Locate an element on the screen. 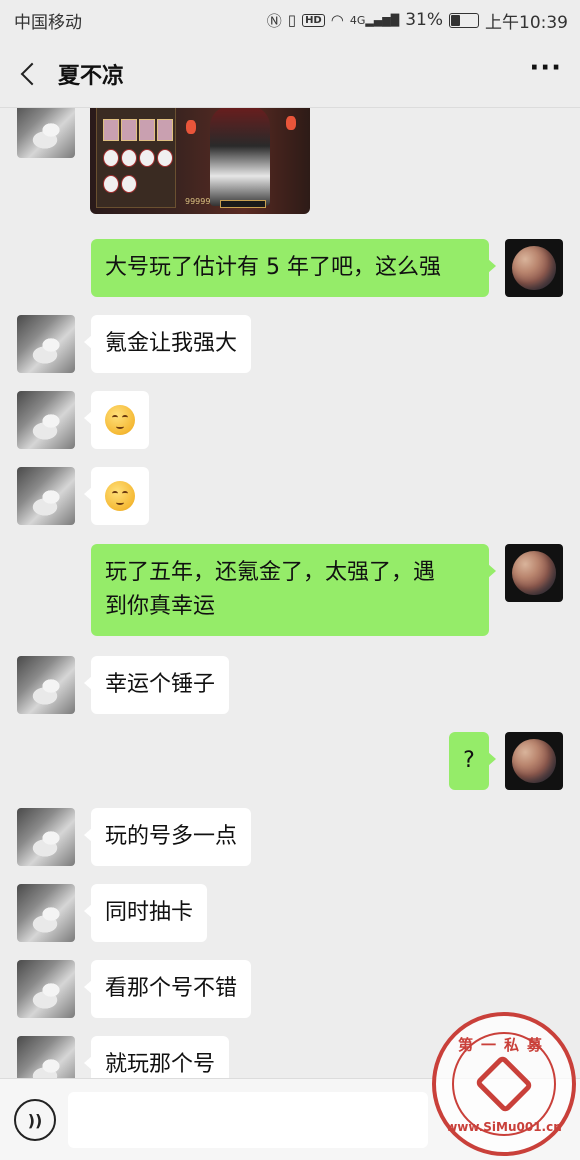 The image size is (580, 1160). game-screenshot-image: 99999 is located at coordinates (200, 161).